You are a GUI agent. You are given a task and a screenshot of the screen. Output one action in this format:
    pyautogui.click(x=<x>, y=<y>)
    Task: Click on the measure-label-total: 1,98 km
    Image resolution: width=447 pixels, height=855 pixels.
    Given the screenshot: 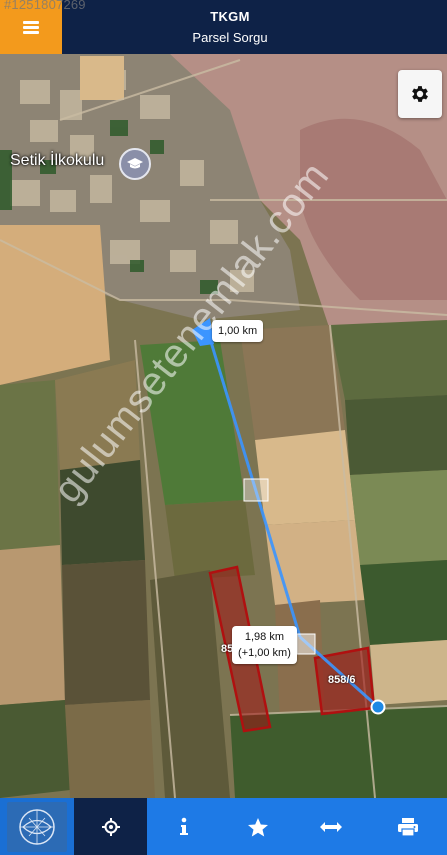 What is the action you would take?
    pyautogui.click(x=264, y=637)
    